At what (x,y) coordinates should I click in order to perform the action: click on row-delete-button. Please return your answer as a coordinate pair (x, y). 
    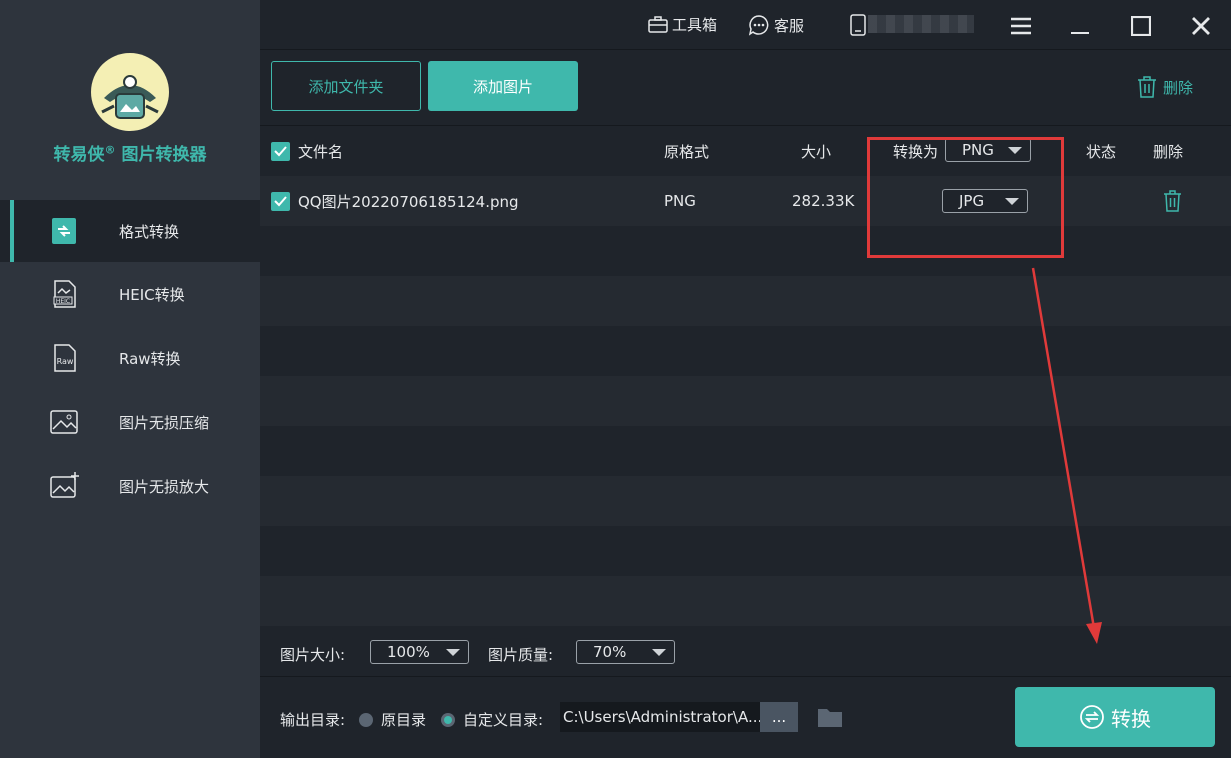
    Looking at the image, I should click on (1172, 201).